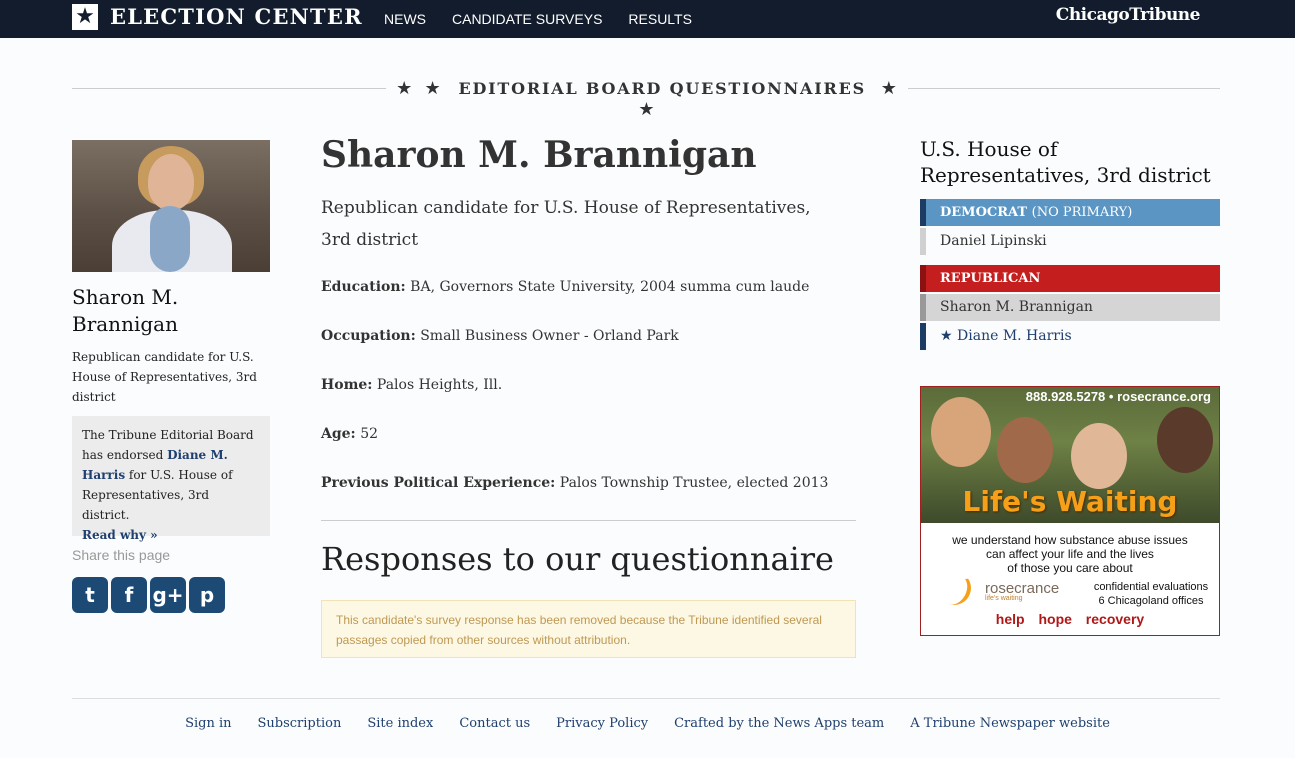 The height and width of the screenshot is (758, 1295). I want to click on sidebar-candidate-name: Sharon M. Brannigan, so click(125, 310).